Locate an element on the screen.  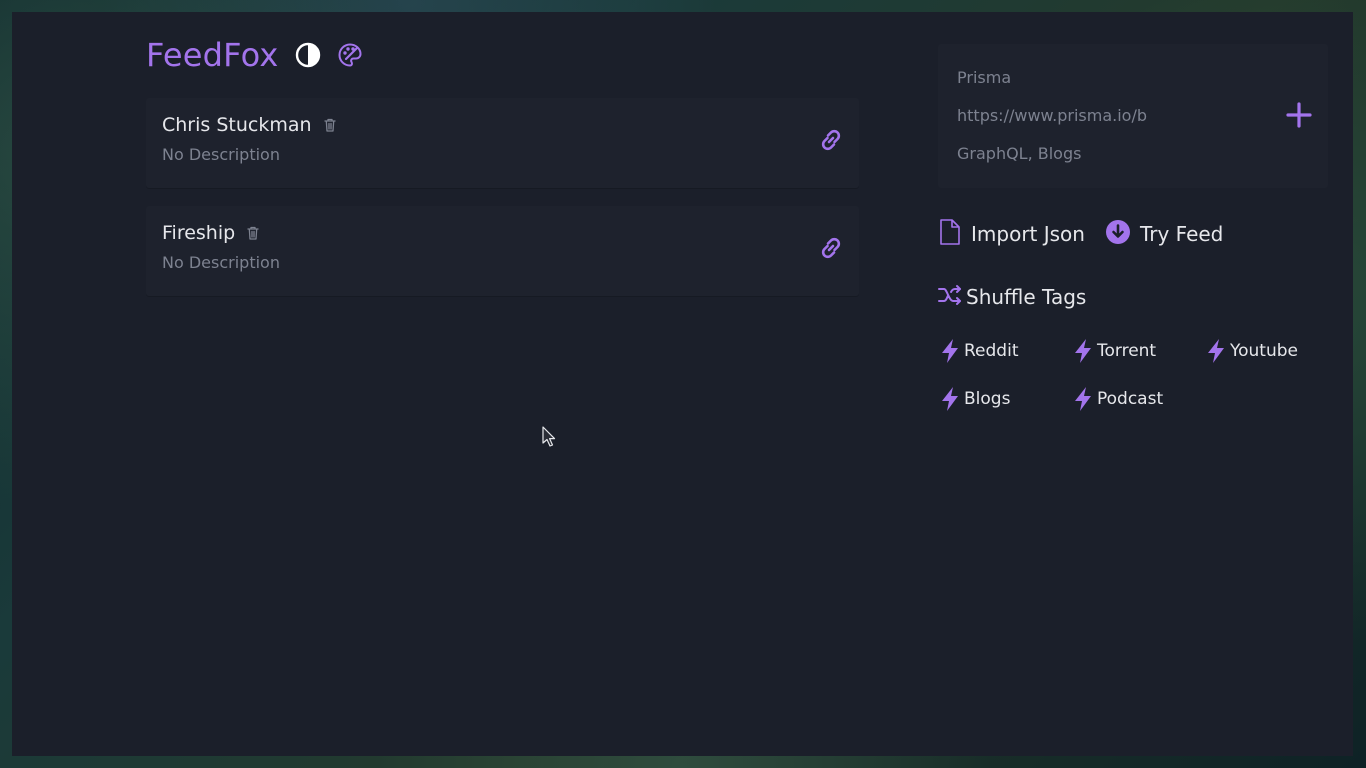
file-icon is located at coordinates (950, 234).